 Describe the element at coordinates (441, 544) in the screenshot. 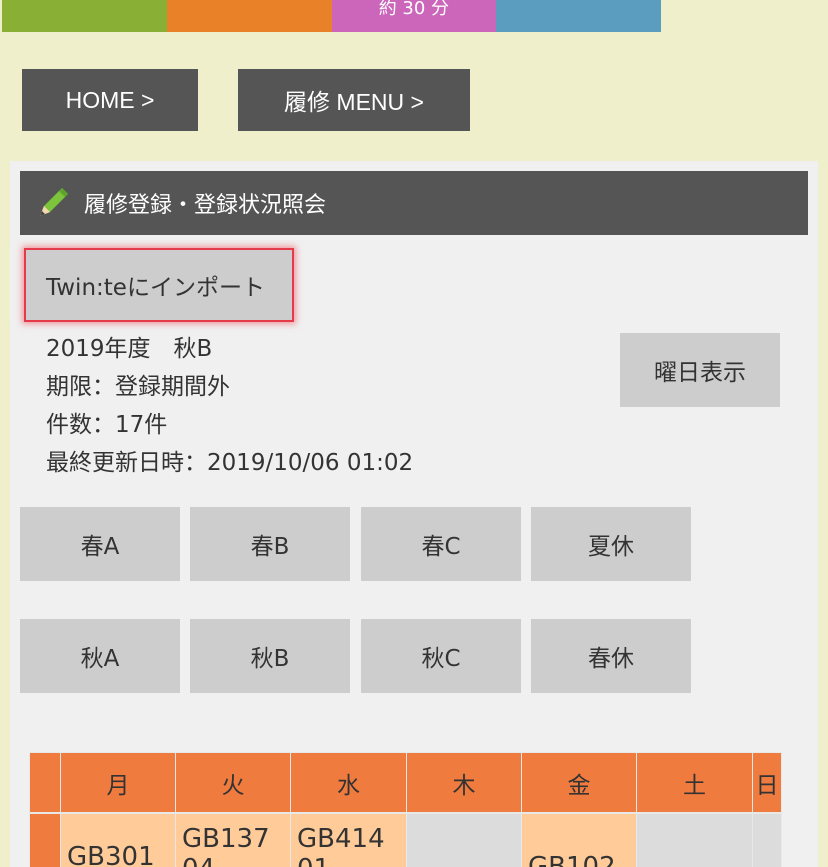

I see `term-button-spring-c: 春C` at that location.